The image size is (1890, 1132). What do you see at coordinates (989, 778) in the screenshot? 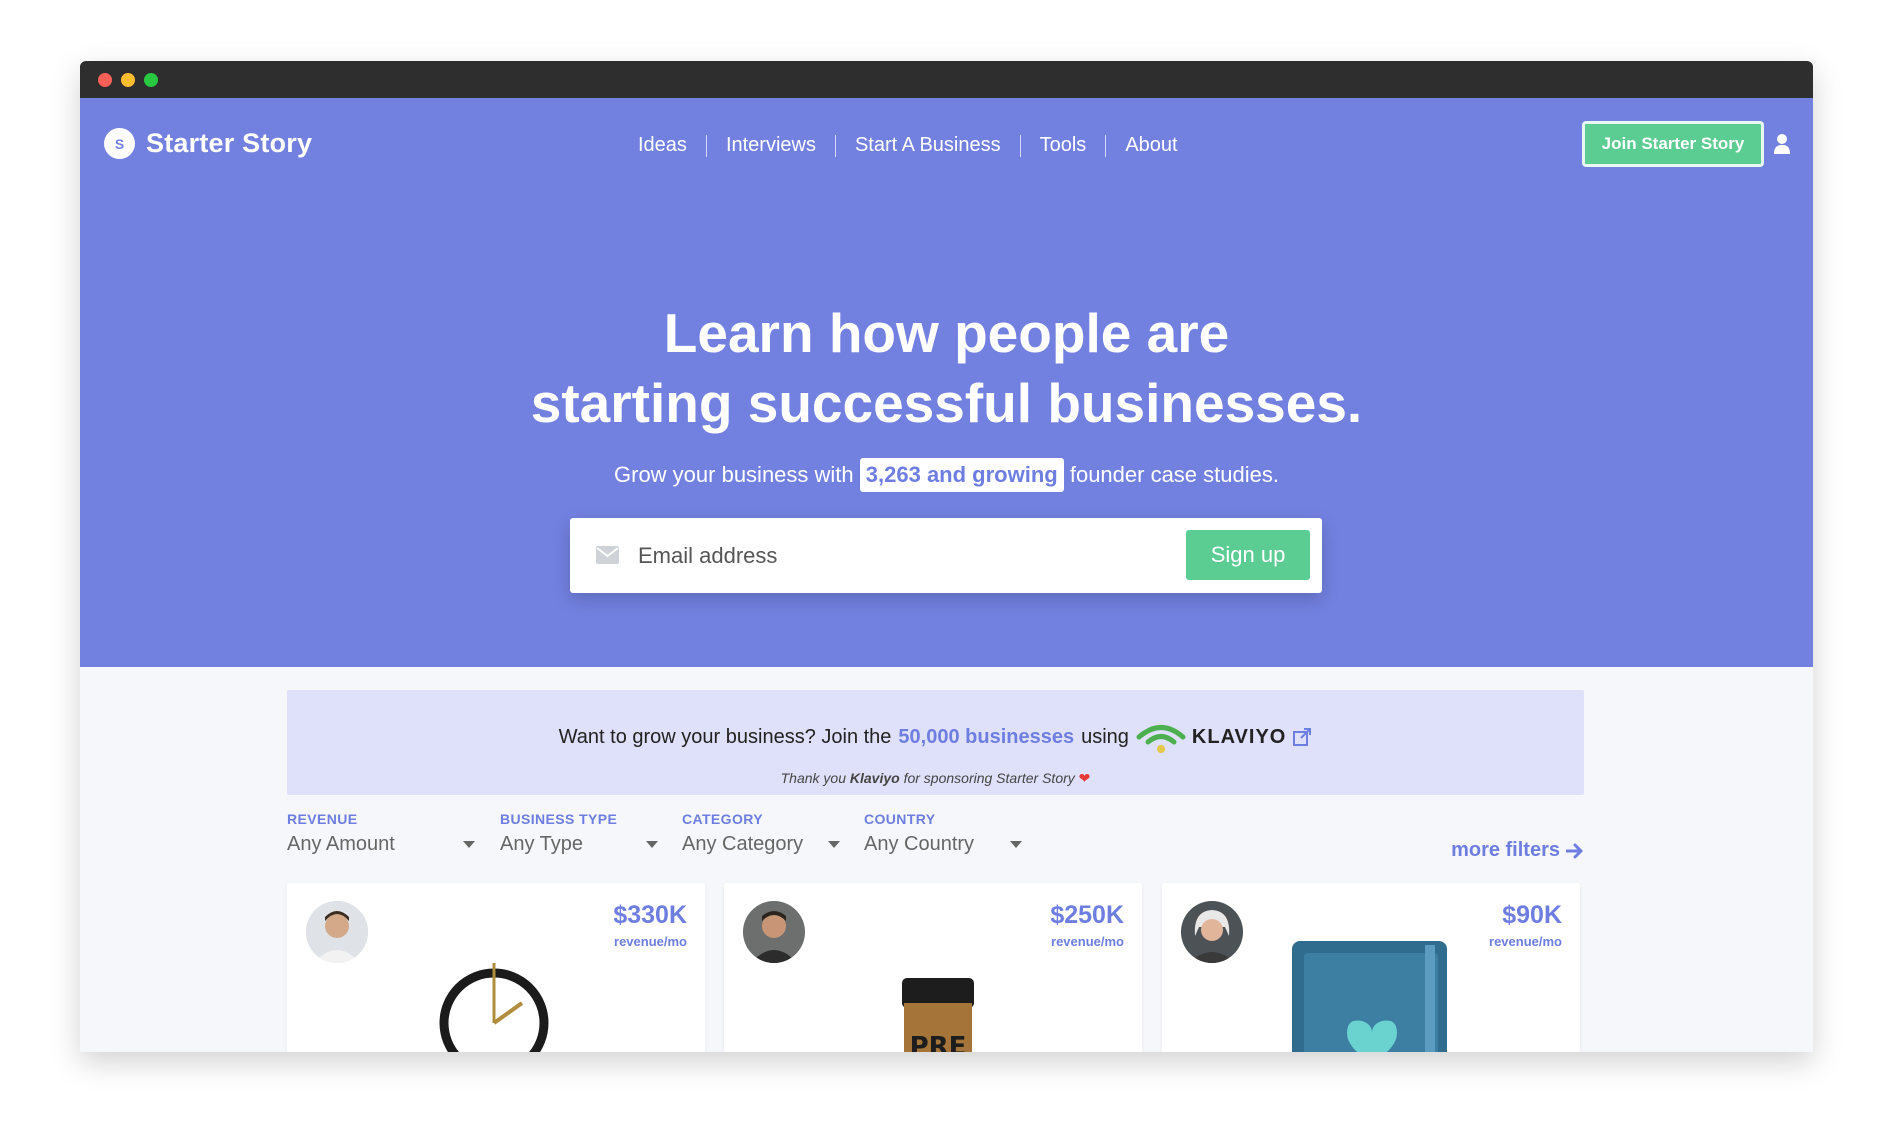
I see `thanks-suffix: for sponsoring Starter Story` at bounding box center [989, 778].